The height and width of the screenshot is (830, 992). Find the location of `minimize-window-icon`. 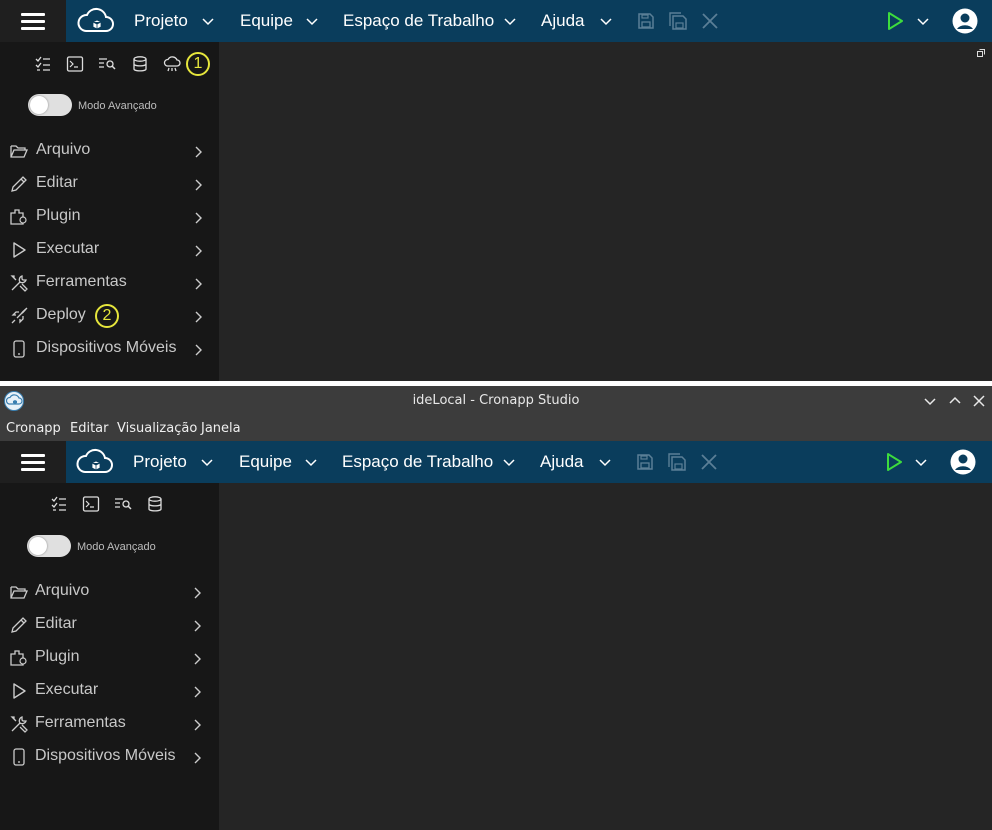

minimize-window-icon is located at coordinates (930, 401).